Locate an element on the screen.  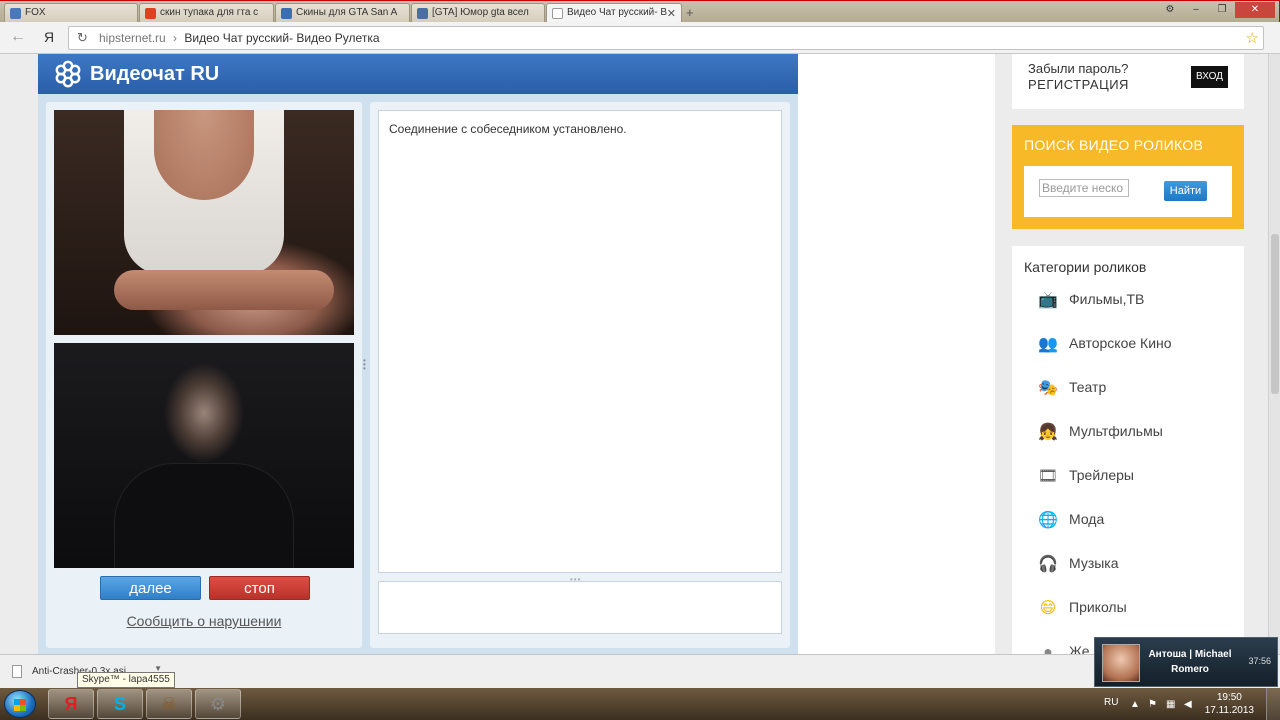
globe-icon: 🌐 is located at coordinates (1048, 520).